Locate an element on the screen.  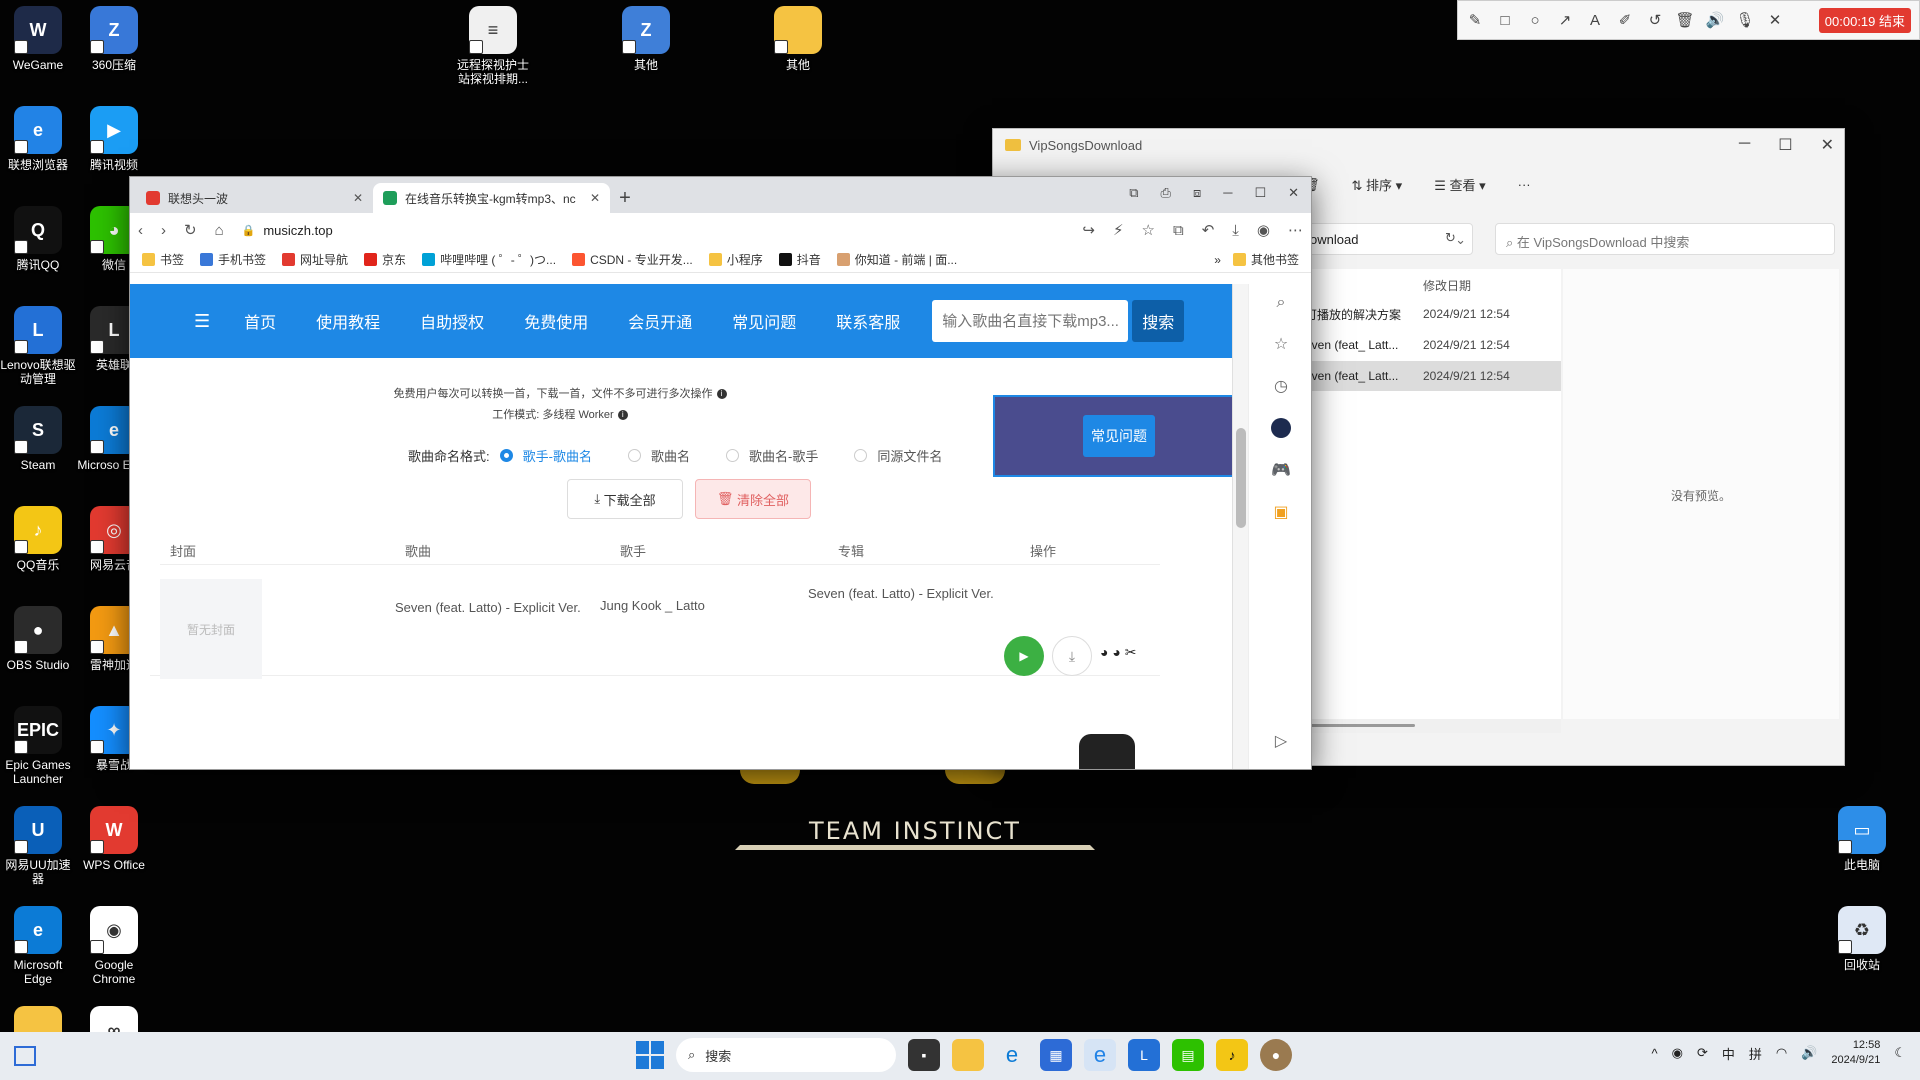
desktop-shortcut-3-shortcut: e 联想浏览器 is located at coordinates (38, 139).